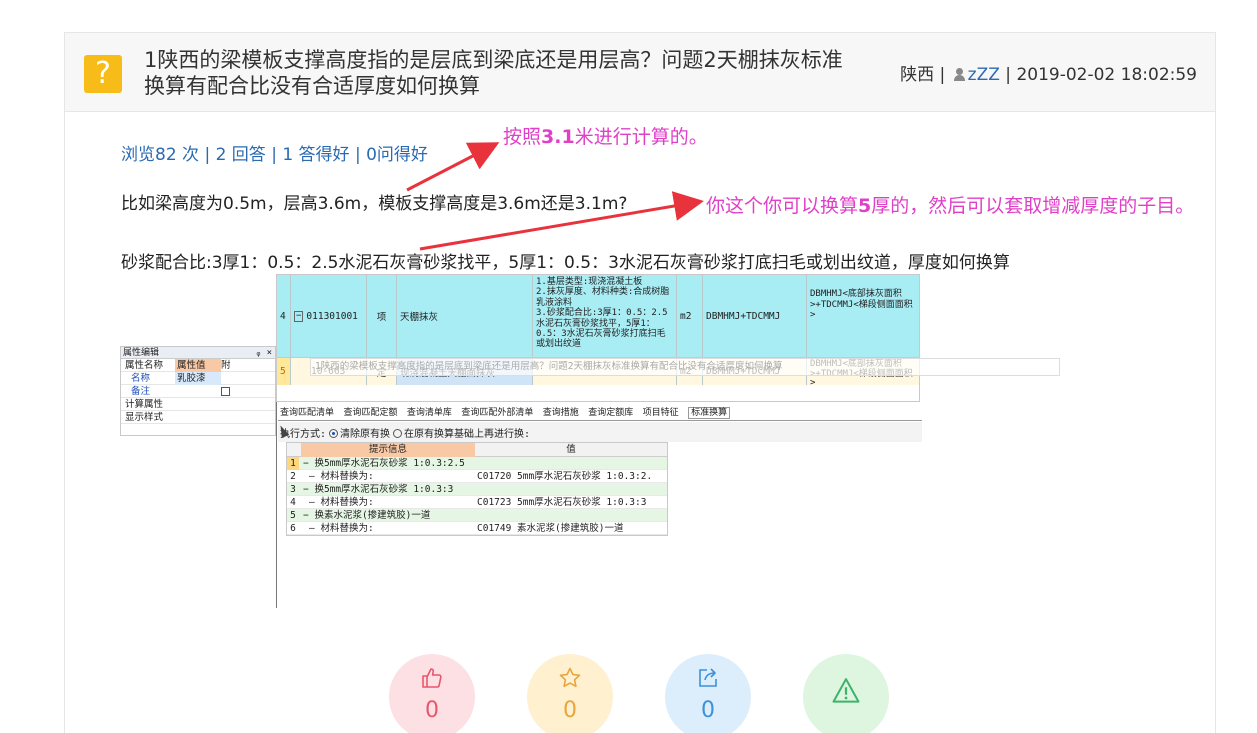 The width and height of the screenshot is (1257, 733). What do you see at coordinates (570, 693) in the screenshot?
I see `favorite-button: 0` at bounding box center [570, 693].